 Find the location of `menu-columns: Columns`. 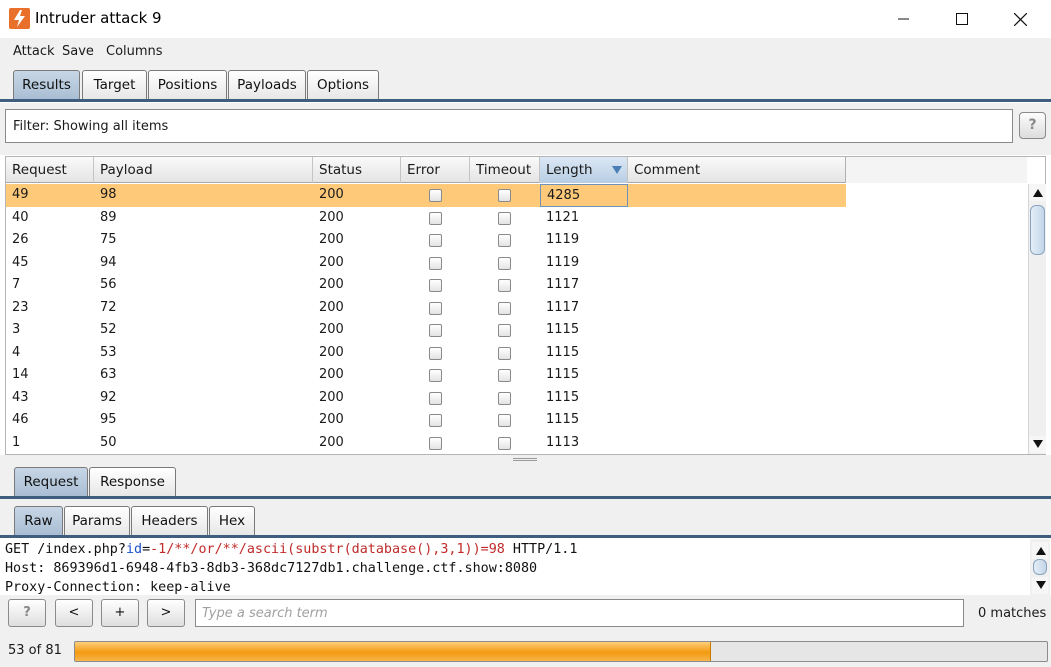

menu-columns: Columns is located at coordinates (134, 51).